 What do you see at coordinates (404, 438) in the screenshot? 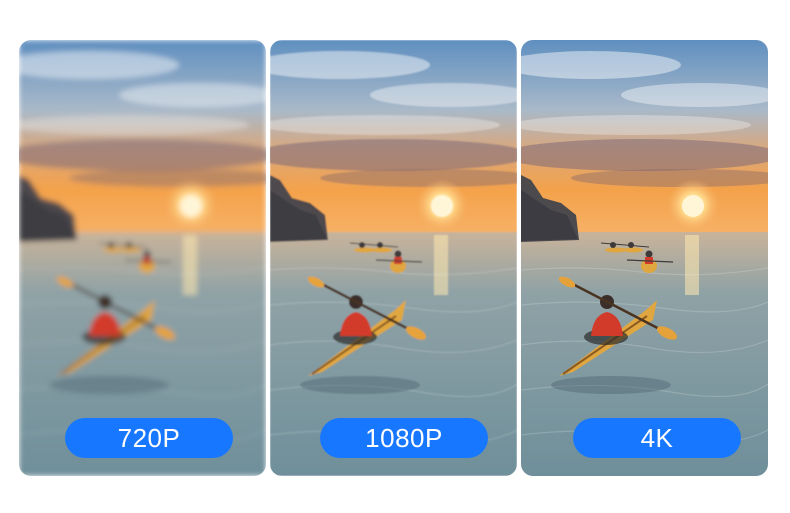
I see `resolution-badge-1080p: 1080P` at bounding box center [404, 438].